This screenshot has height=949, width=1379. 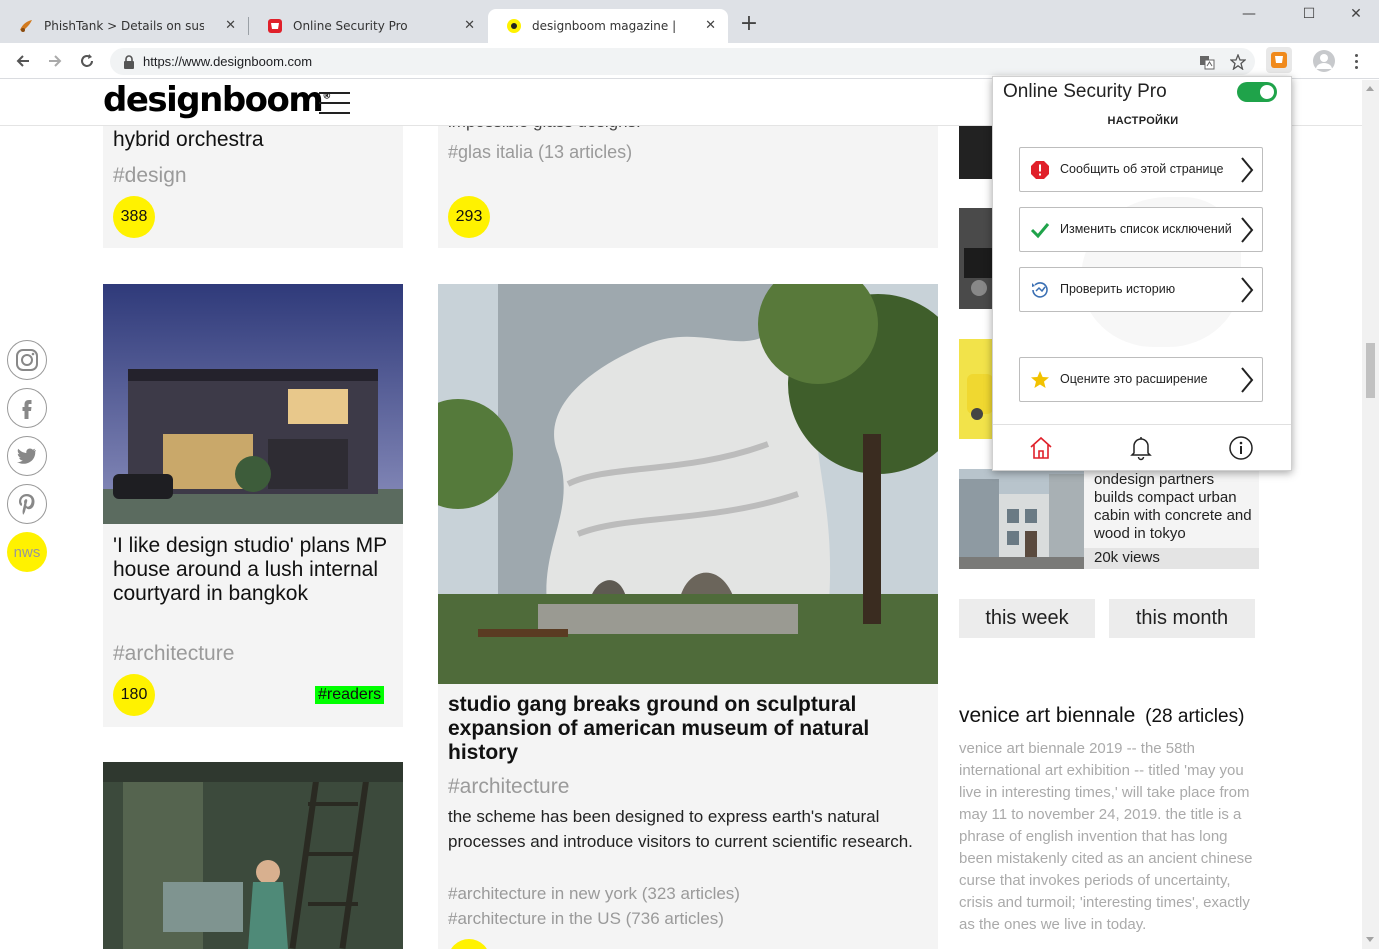 I want to click on tokyo-photo, so click(x=1021, y=519).